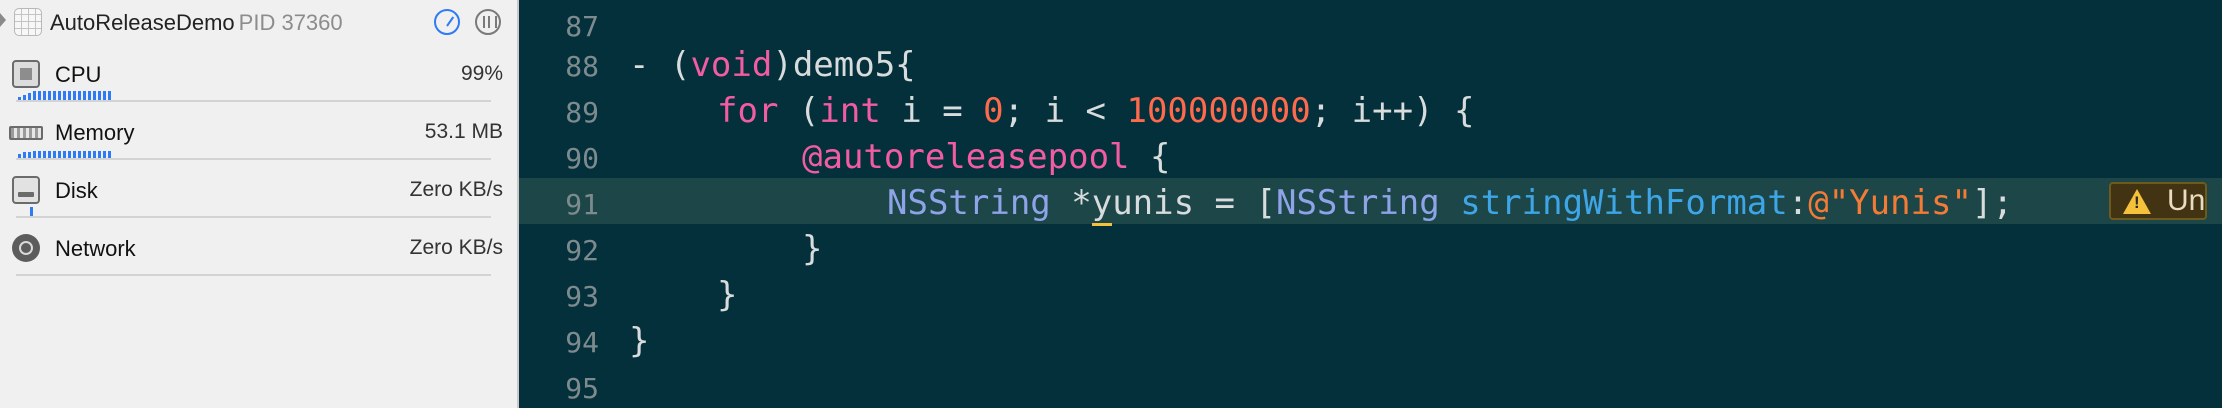 The image size is (2222, 408). I want to click on method-name-token: demo5{, so click(854, 65).